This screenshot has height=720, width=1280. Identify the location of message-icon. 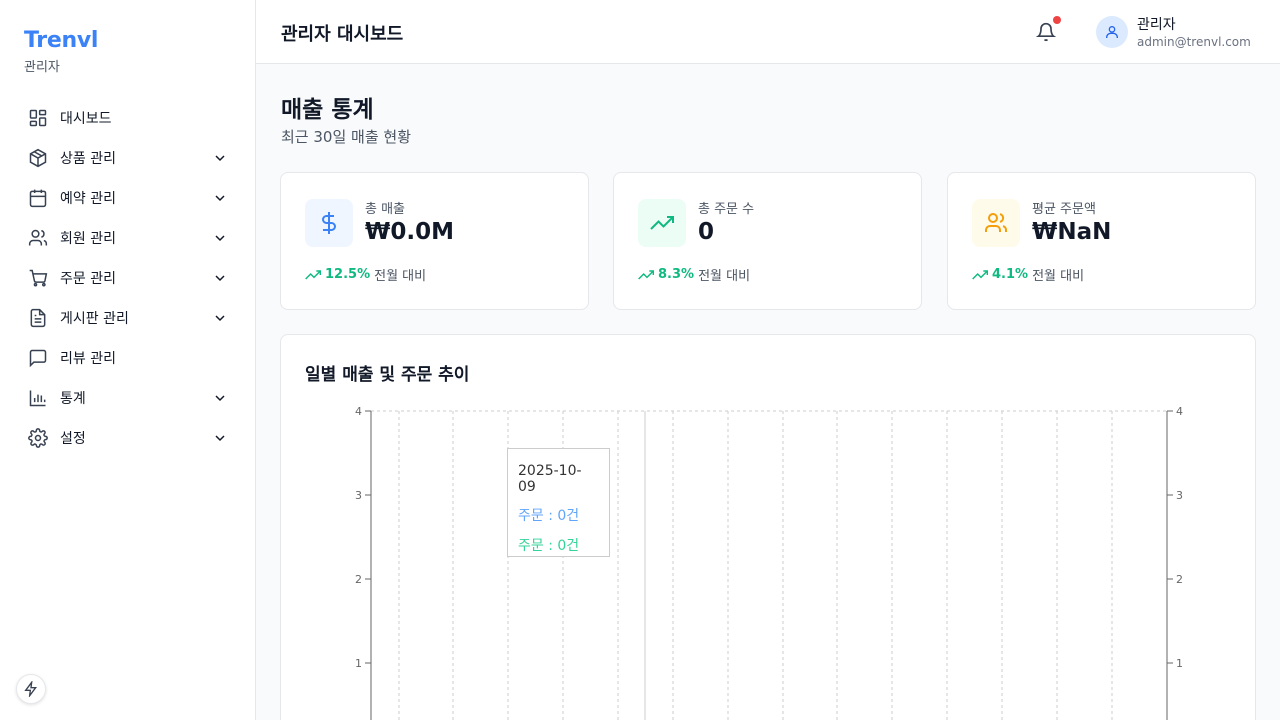
(38, 358).